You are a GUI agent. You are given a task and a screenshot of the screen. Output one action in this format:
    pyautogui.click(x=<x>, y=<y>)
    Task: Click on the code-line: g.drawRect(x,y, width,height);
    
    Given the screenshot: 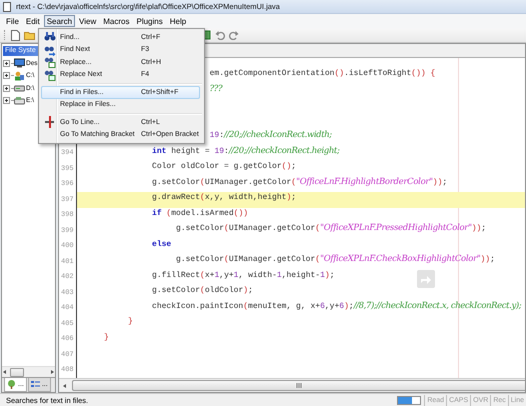 What is the action you would take?
    pyautogui.click(x=224, y=198)
    